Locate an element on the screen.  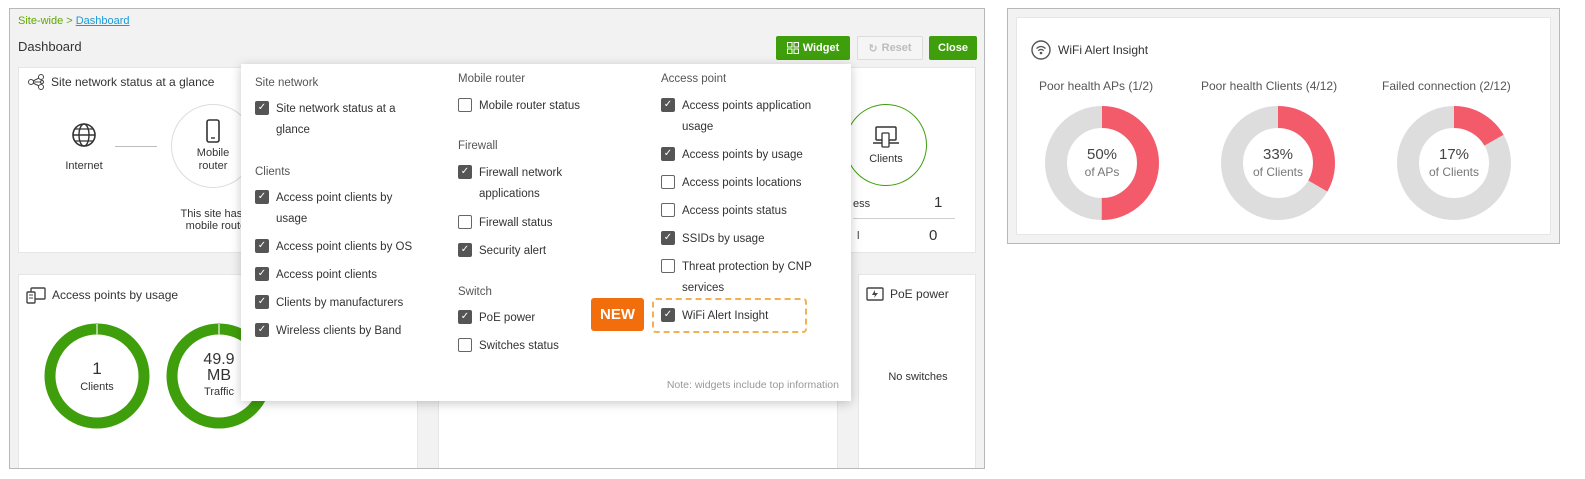
option-label: Access points by usage is located at coordinates (742, 155).